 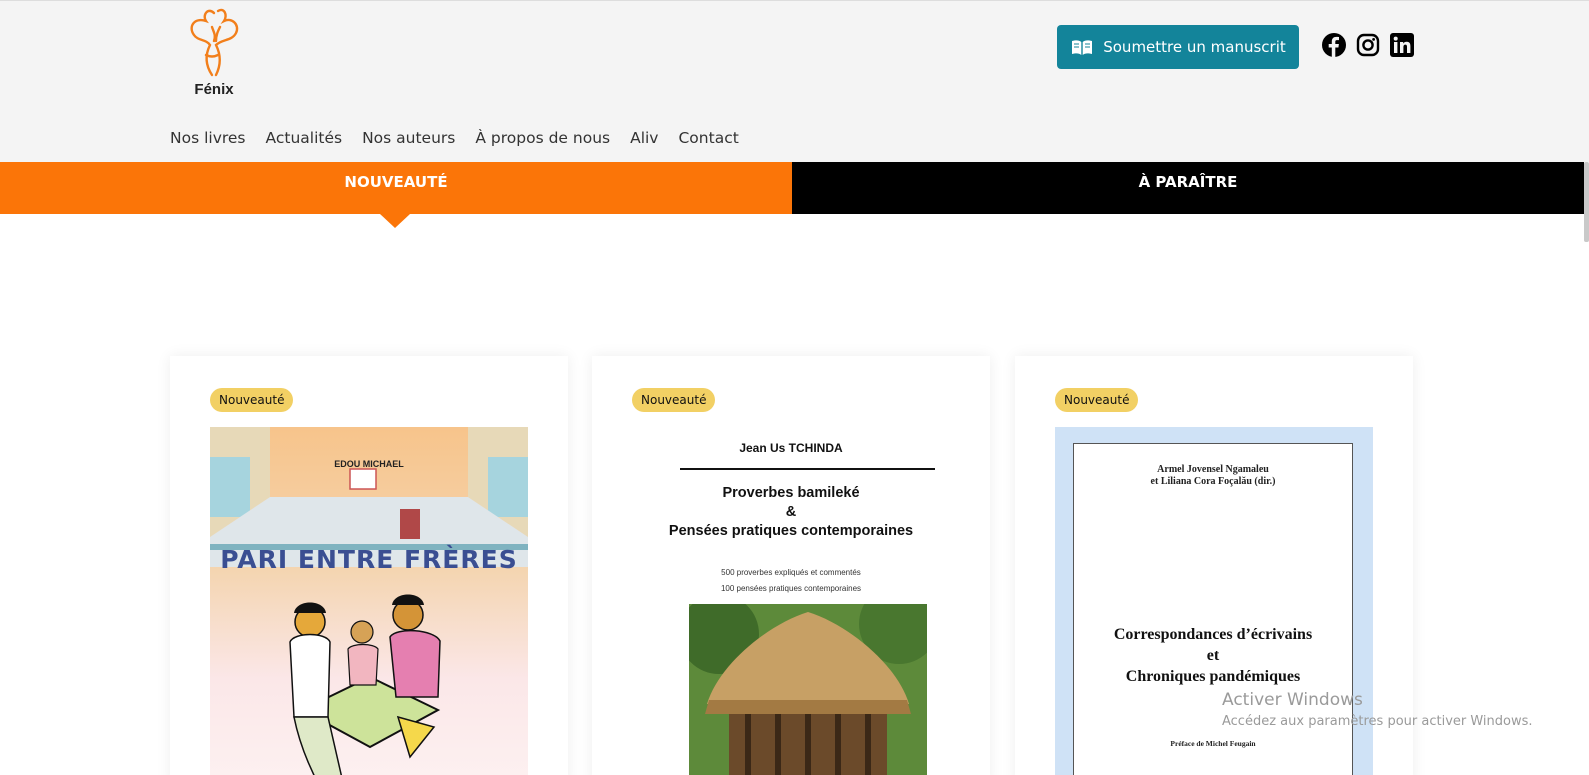 I want to click on thatched-hut-illustration, so click(x=809, y=679).